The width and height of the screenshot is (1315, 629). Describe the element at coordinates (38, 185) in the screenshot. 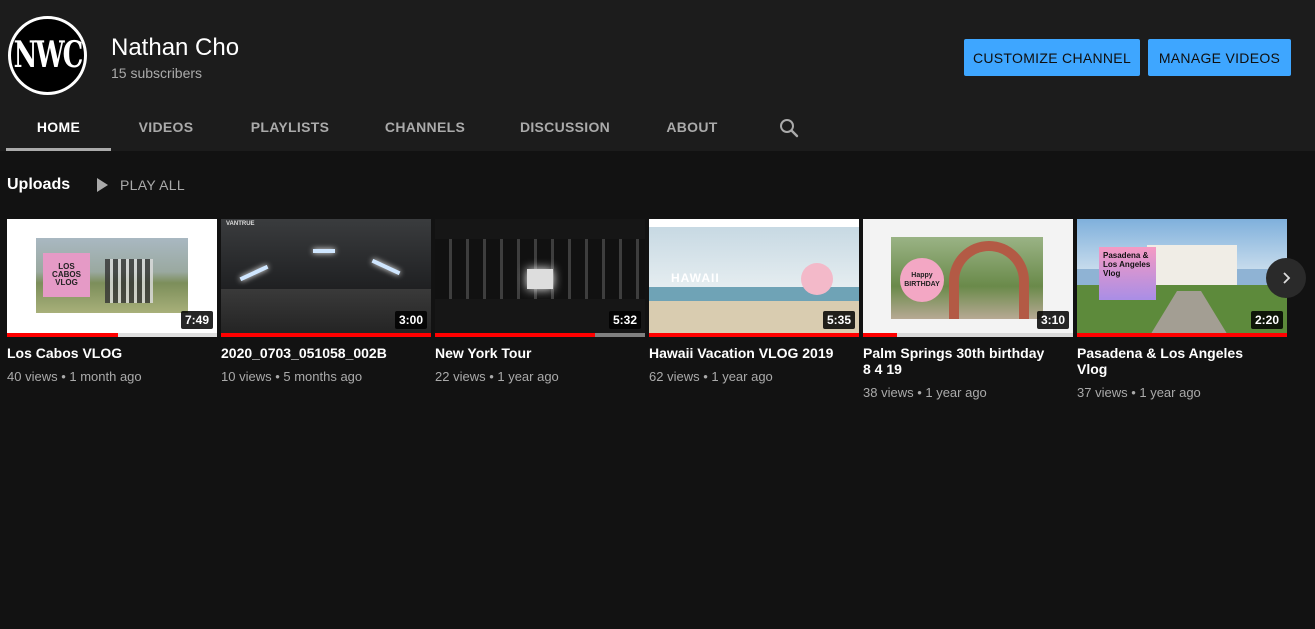

I see `uploads-shelf-title: Uploads` at that location.